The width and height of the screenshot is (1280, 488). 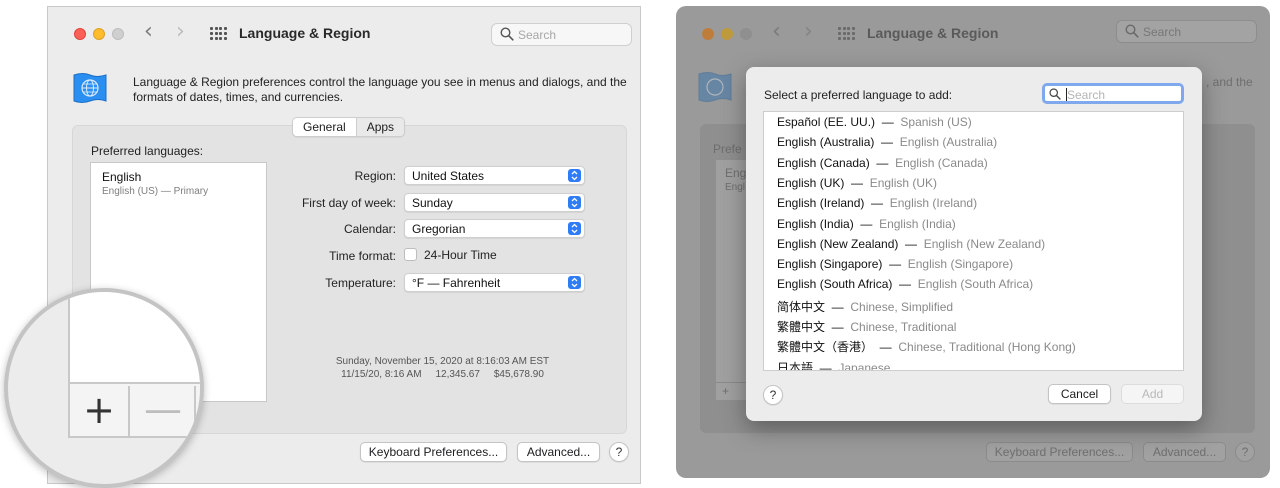 I want to click on remove-language-button: —, so click(x=164, y=412).